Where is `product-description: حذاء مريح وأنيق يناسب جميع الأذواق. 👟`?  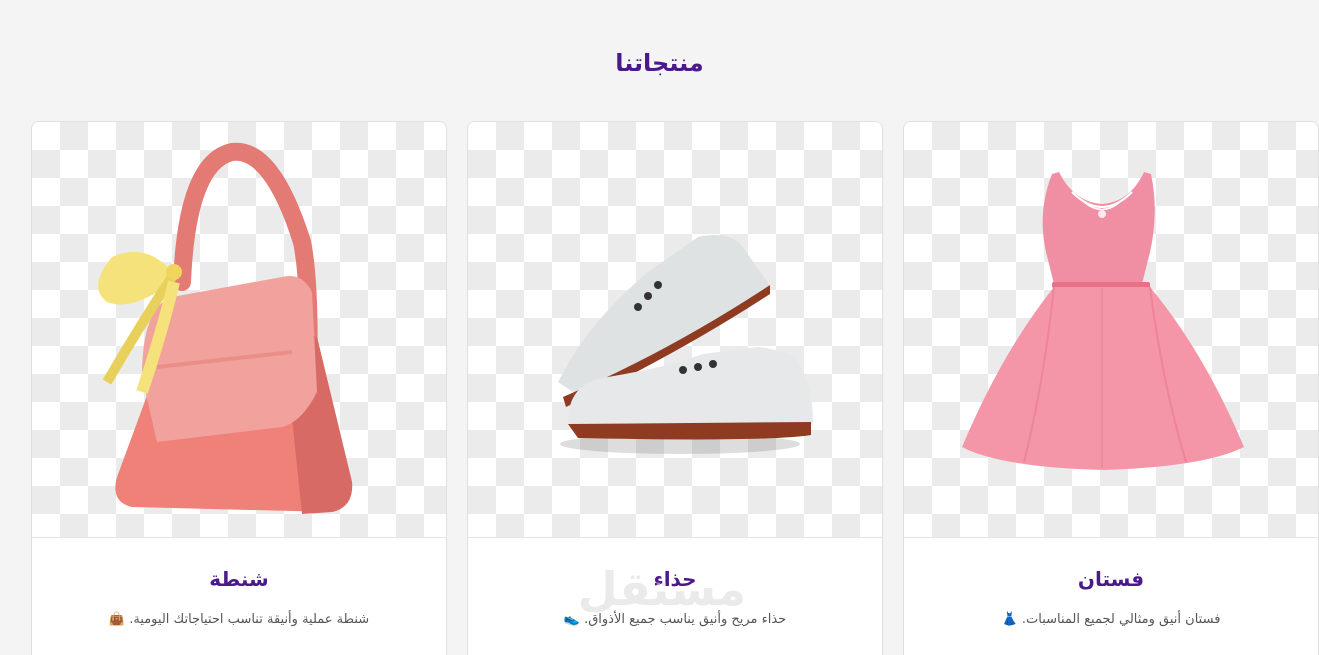
product-description: حذاء مريح وأنيق يناسب جميع الأذواق. 👟 is located at coordinates (675, 619).